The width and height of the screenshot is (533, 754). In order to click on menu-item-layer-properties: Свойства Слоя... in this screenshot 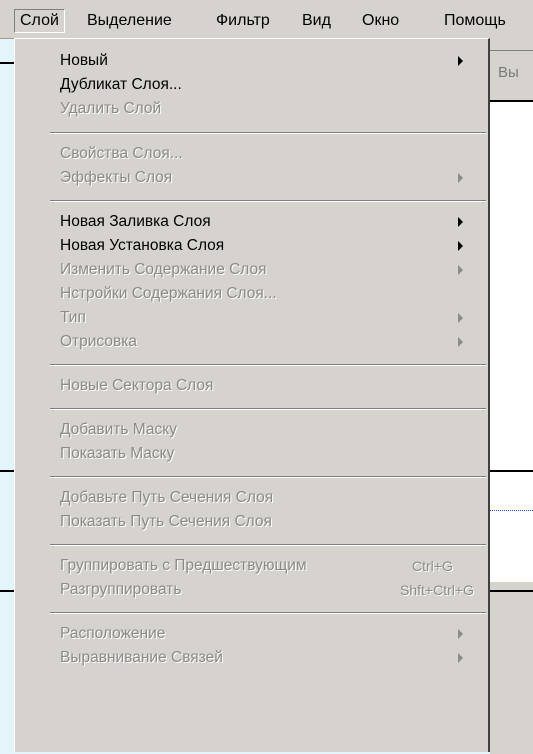, I will do `click(121, 154)`.